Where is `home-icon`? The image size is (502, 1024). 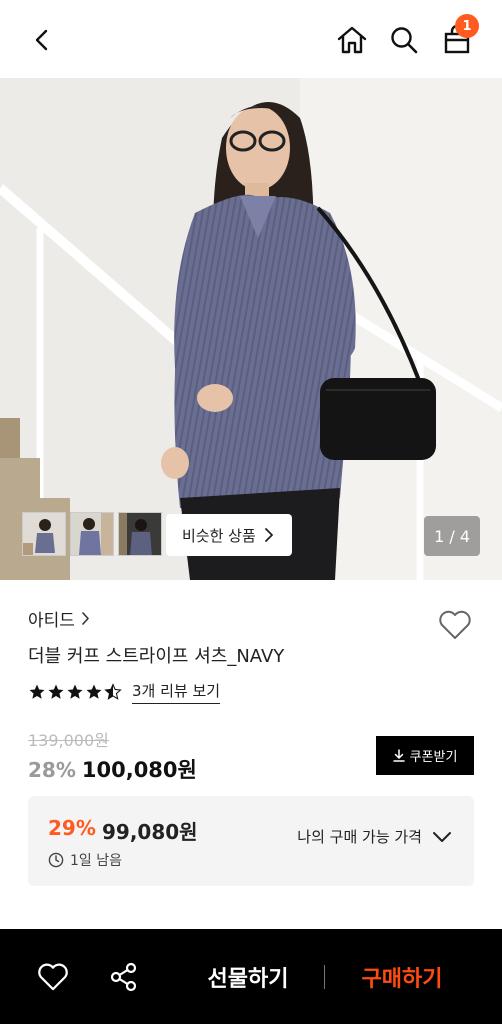
home-icon is located at coordinates (352, 40).